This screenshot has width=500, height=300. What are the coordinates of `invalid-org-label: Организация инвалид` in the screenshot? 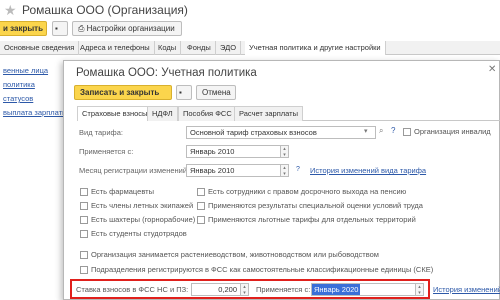 It's located at (452, 131).